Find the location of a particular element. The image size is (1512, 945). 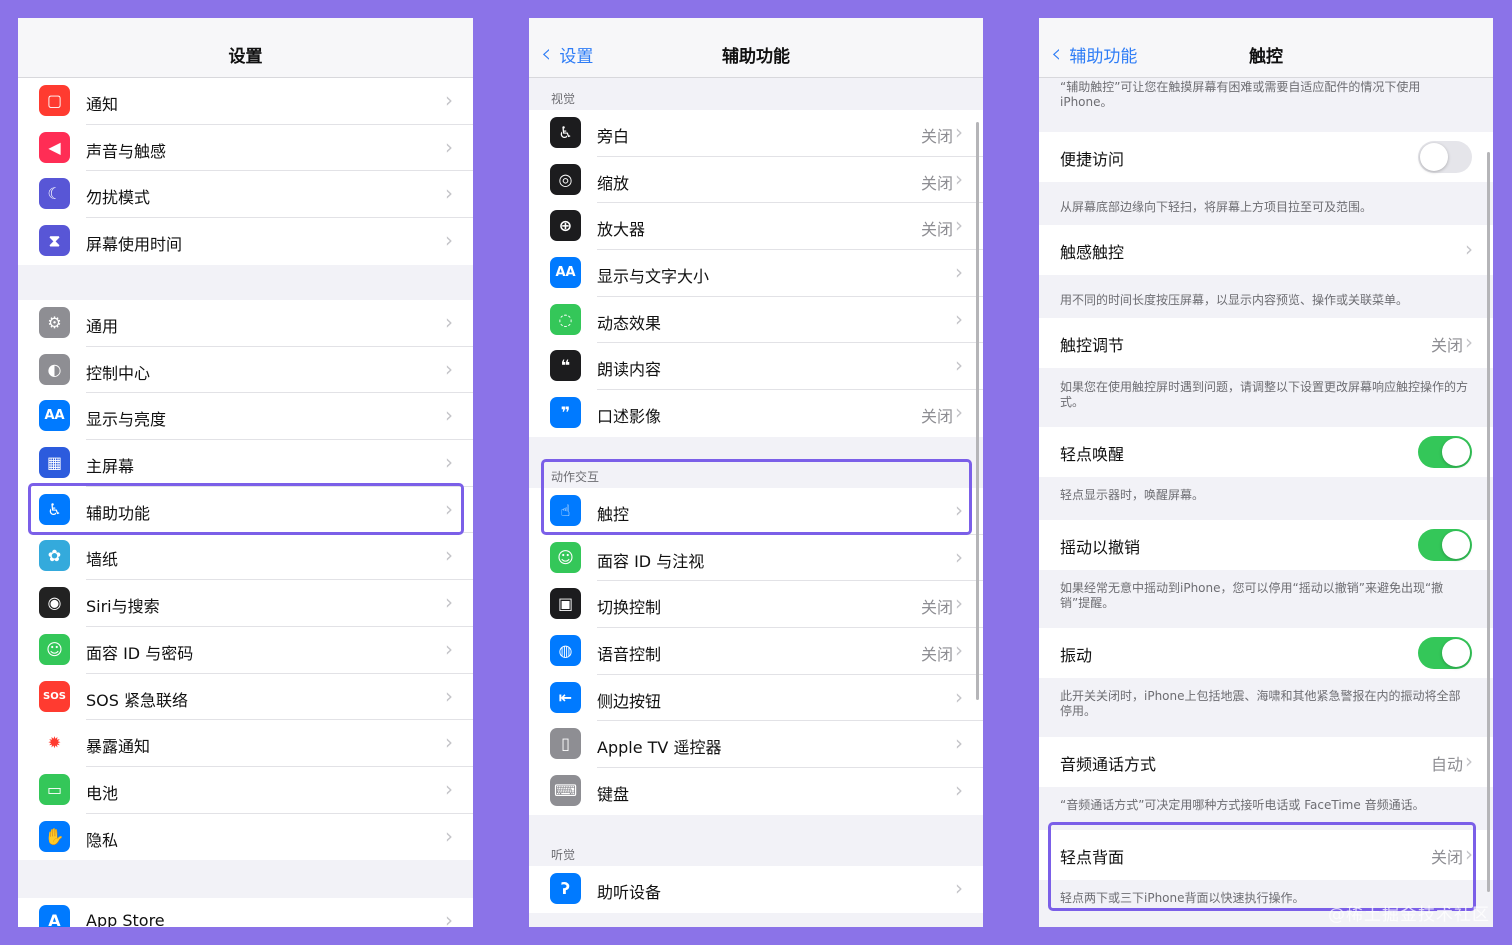

list-item: ⇤ 侧边按钮 › is located at coordinates (756, 698).